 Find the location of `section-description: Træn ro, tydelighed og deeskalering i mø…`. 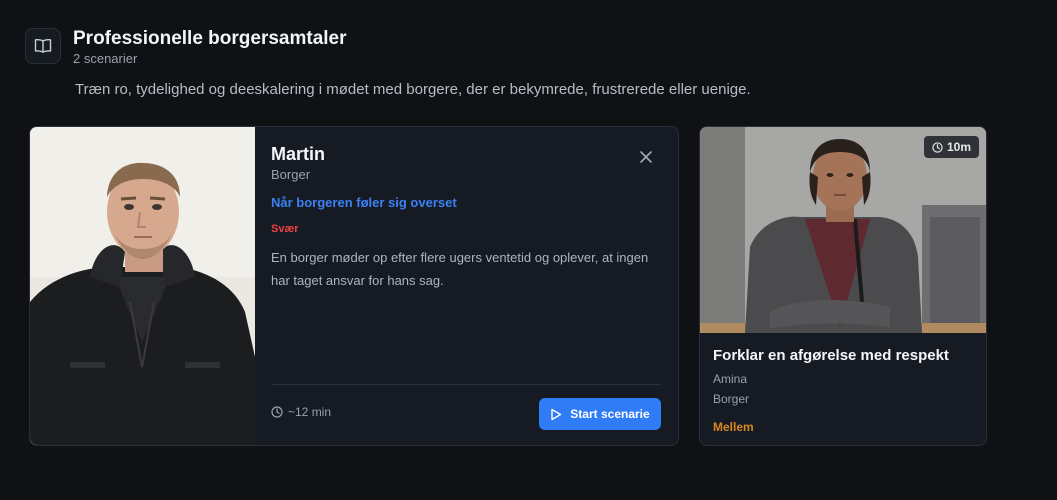

section-description: Træn ro, tydelighed og deeskalering i mø… is located at coordinates (413, 89).